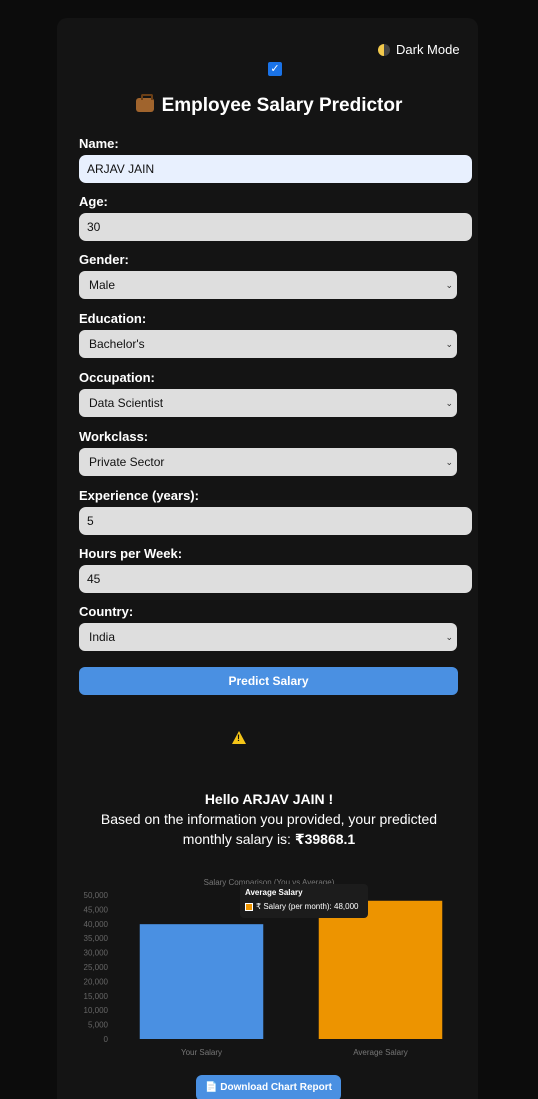 This screenshot has width=538, height=1099. I want to click on x-tick-label: Average Salary, so click(380, 1052).